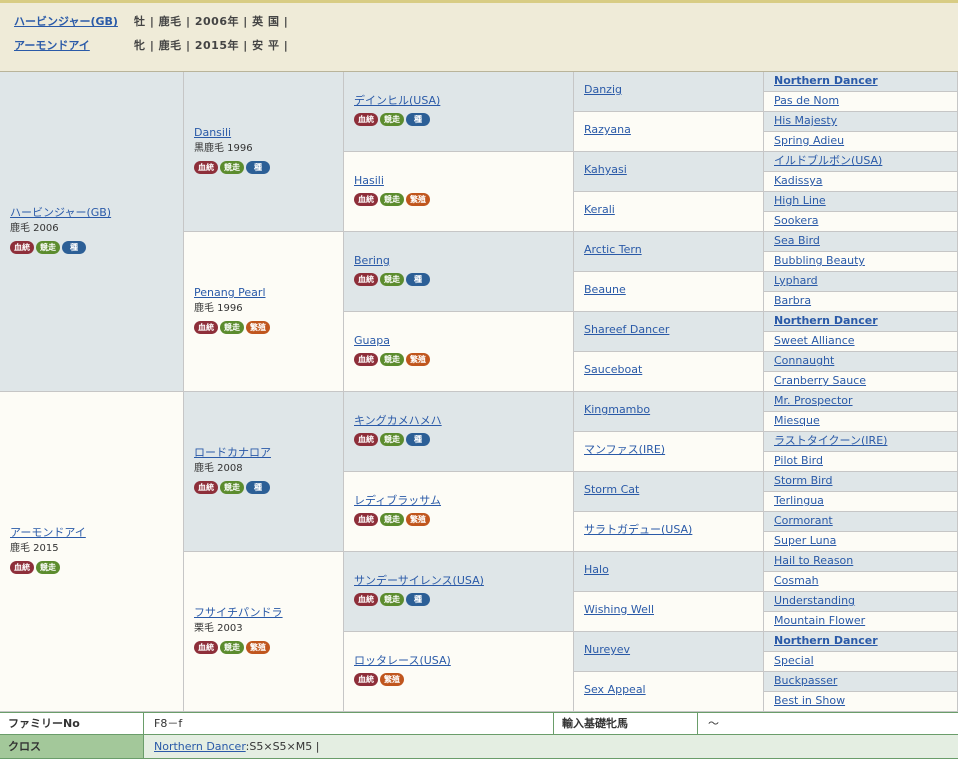  What do you see at coordinates (599, 210) in the screenshot?
I see `ancestor-link: Kerali` at bounding box center [599, 210].